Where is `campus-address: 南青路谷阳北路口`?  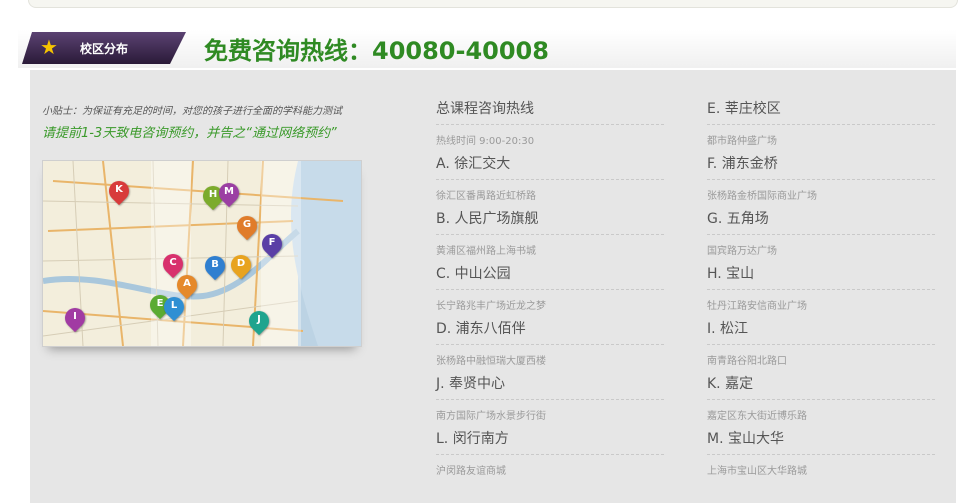 campus-address: 南青路谷阳北路口 is located at coordinates (747, 361).